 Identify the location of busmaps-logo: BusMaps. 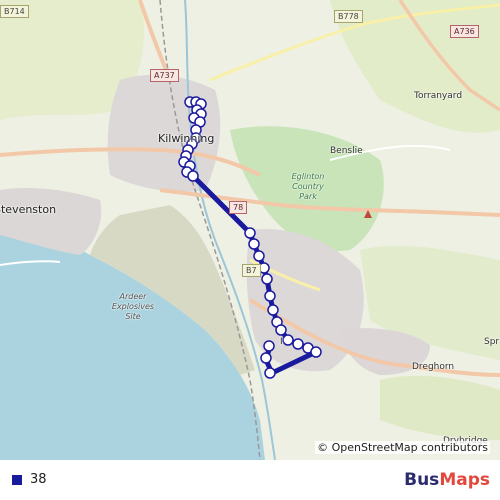
(447, 480).